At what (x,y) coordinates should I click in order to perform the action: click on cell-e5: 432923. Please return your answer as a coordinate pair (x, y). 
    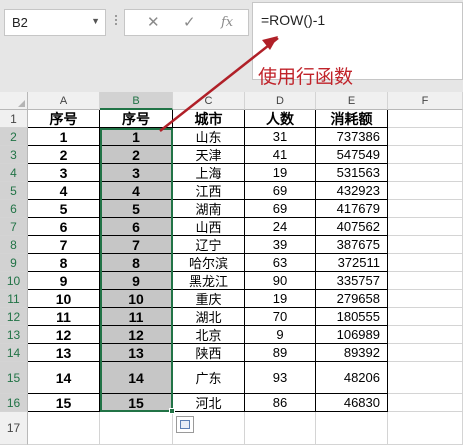
    Looking at the image, I should click on (352, 191).